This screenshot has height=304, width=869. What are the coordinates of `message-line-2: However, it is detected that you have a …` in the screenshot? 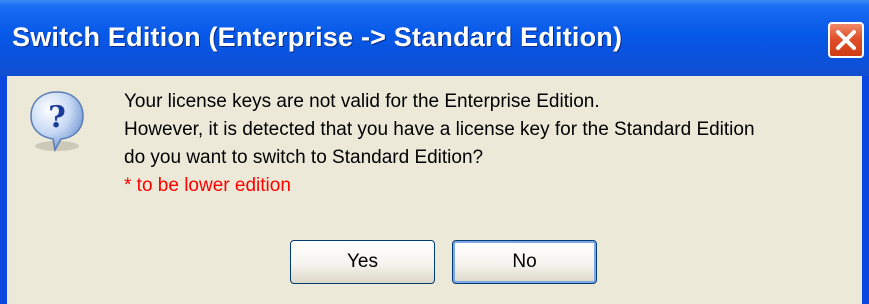 It's located at (439, 129).